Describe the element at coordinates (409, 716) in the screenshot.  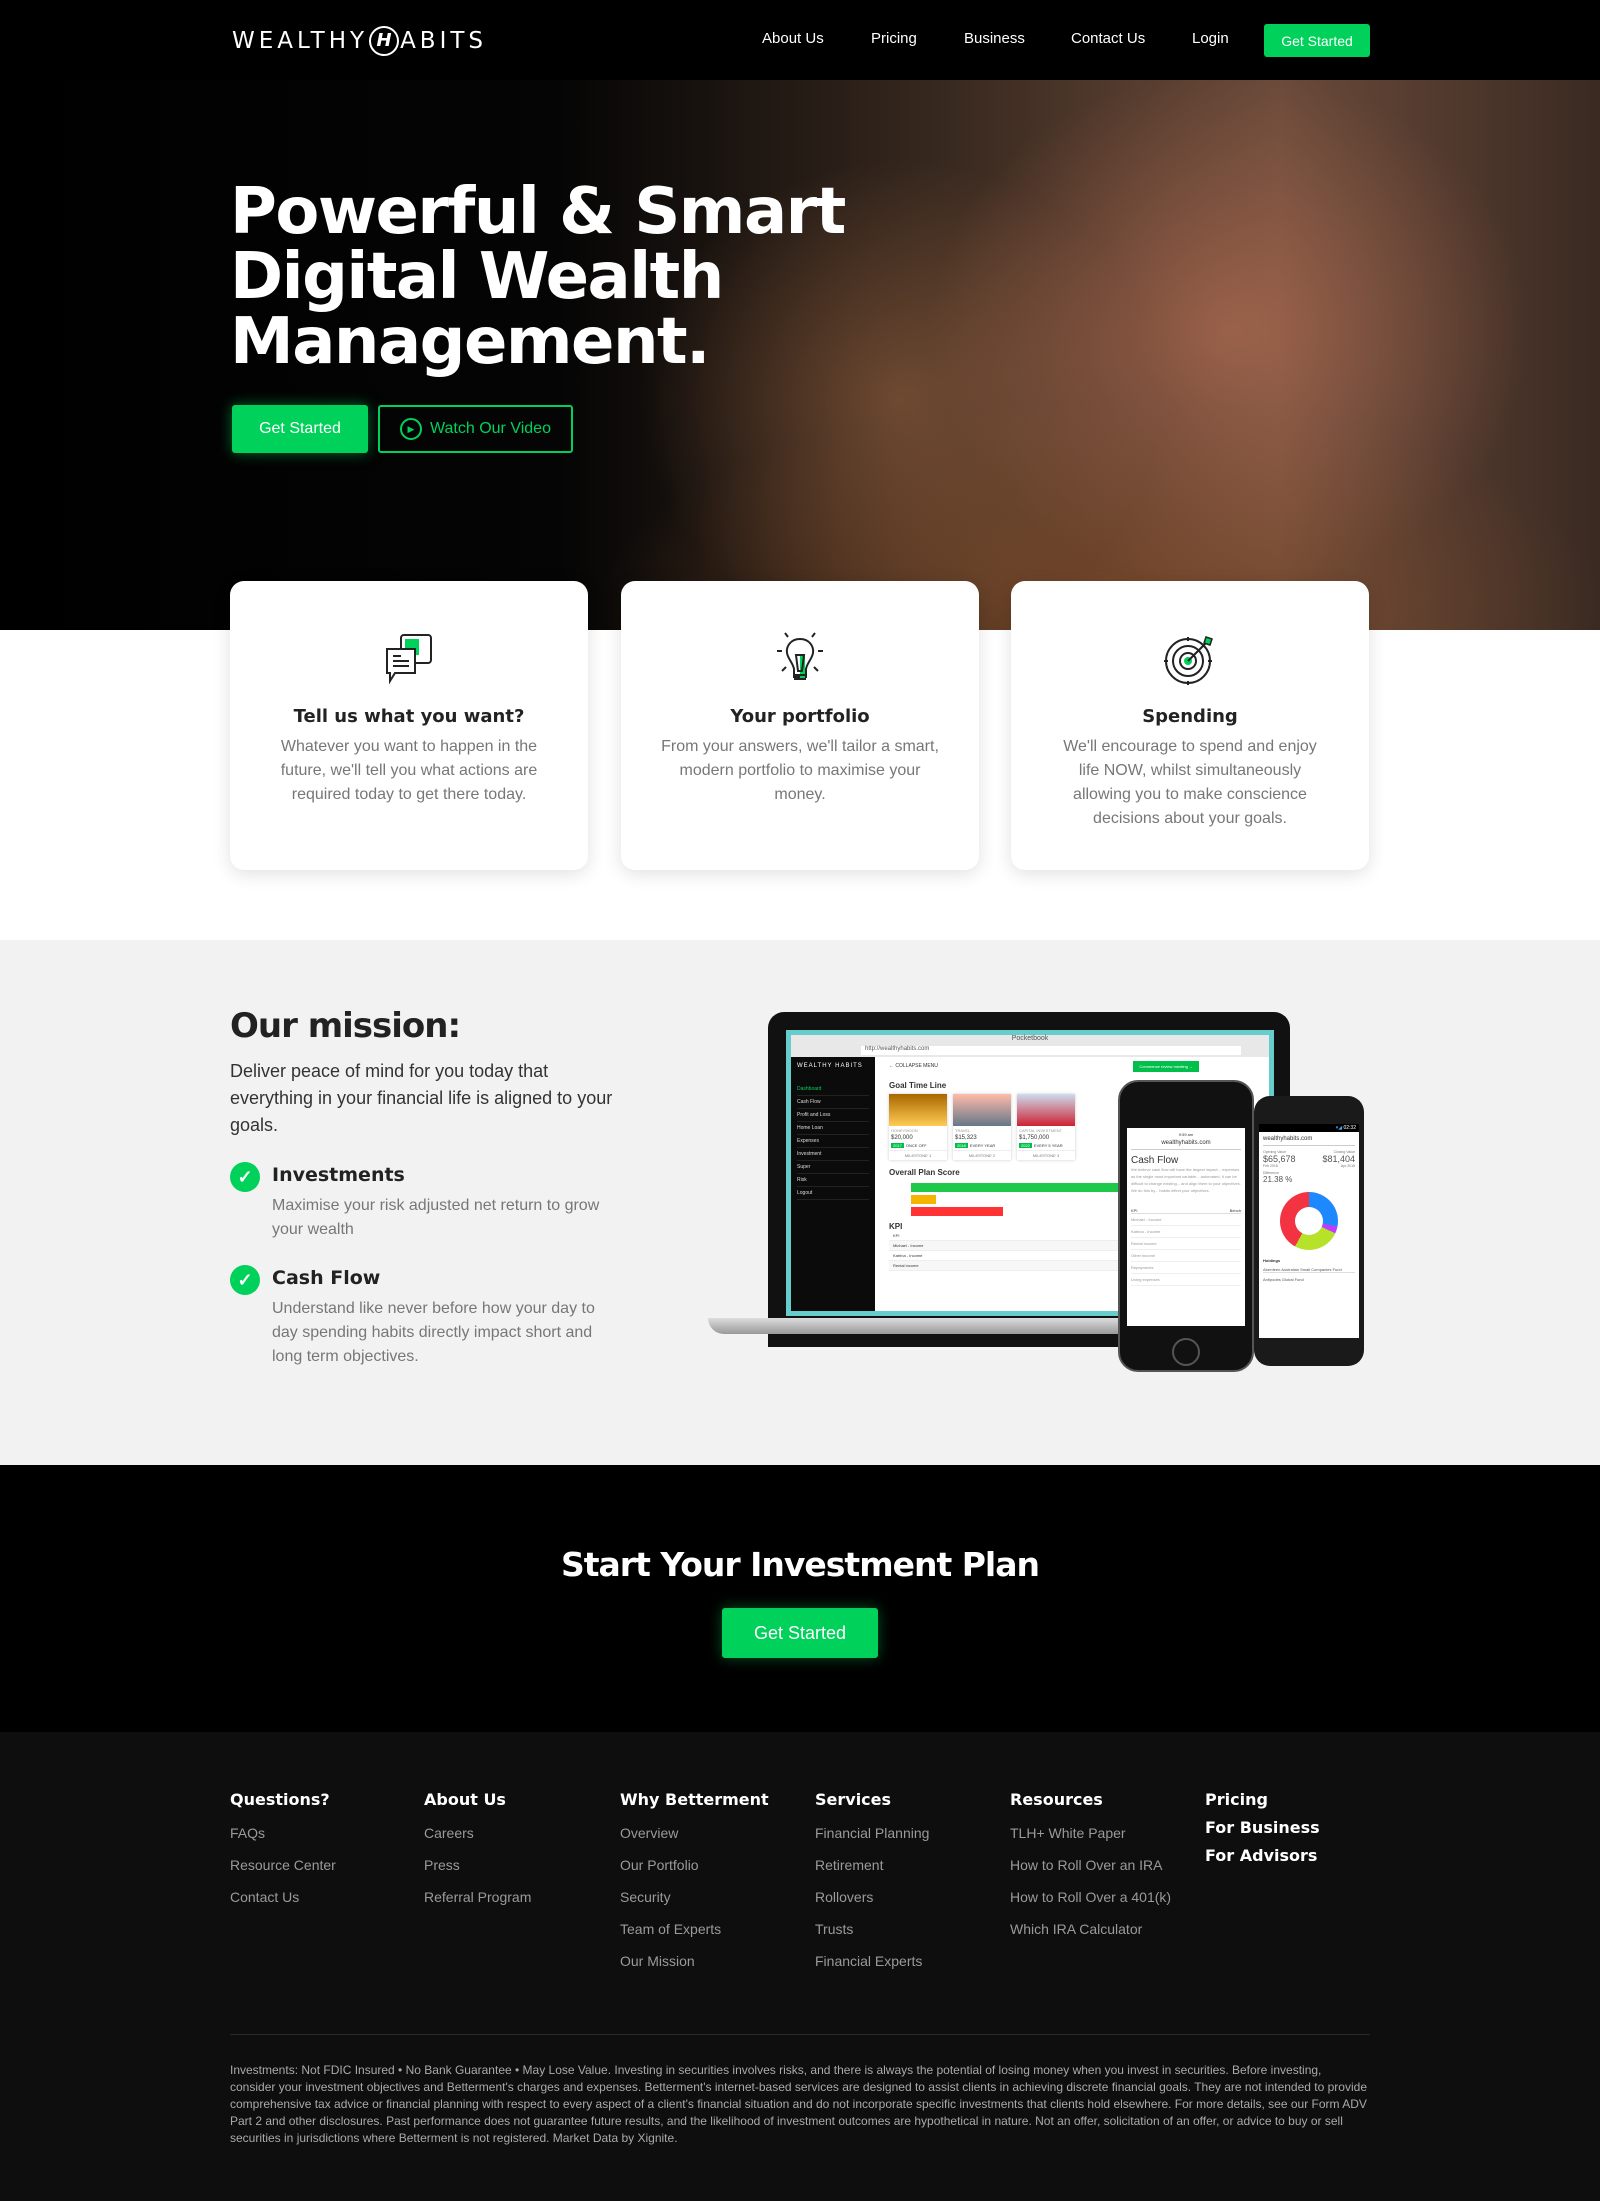
I see `card-title: Tell us what you want?` at that location.